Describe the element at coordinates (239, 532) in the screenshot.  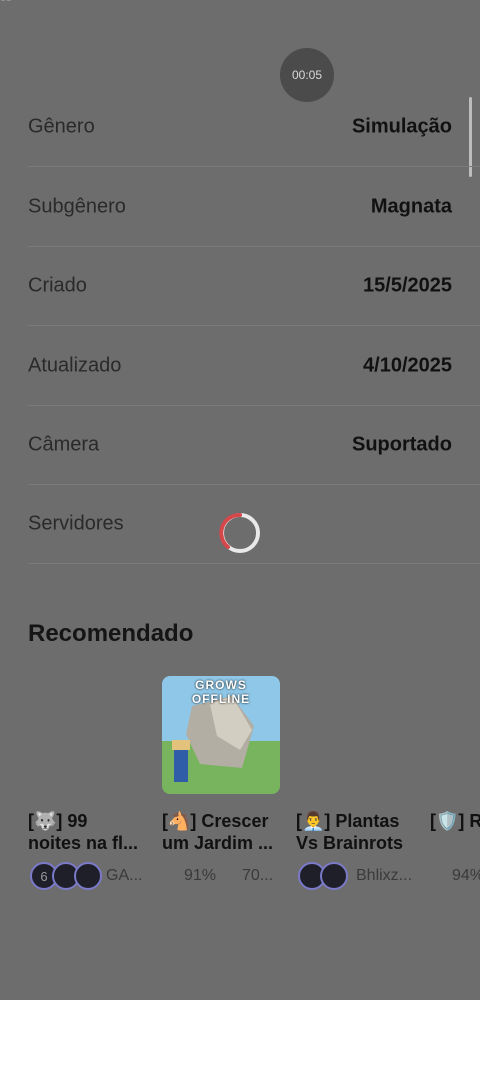
I see `loading-spinner-icon` at that location.